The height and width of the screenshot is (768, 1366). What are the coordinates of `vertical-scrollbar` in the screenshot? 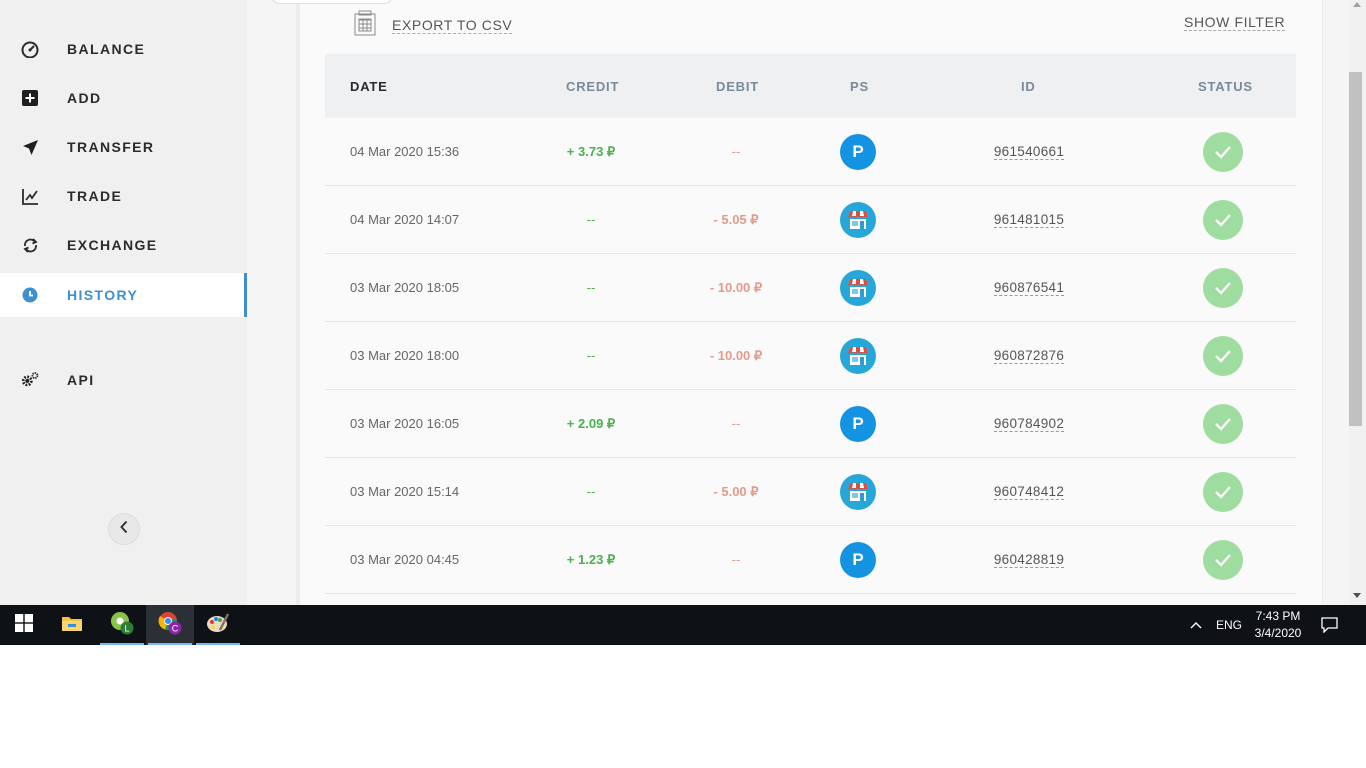 It's located at (1357, 302).